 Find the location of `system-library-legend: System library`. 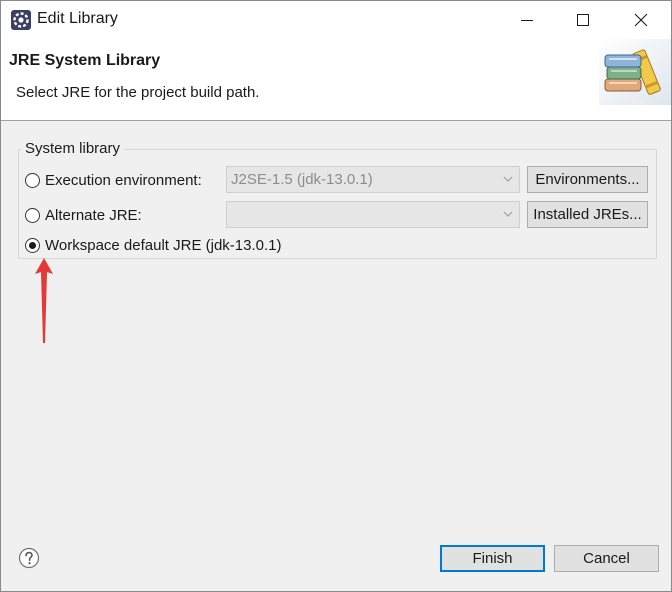

system-library-legend: System library is located at coordinates (73, 148).